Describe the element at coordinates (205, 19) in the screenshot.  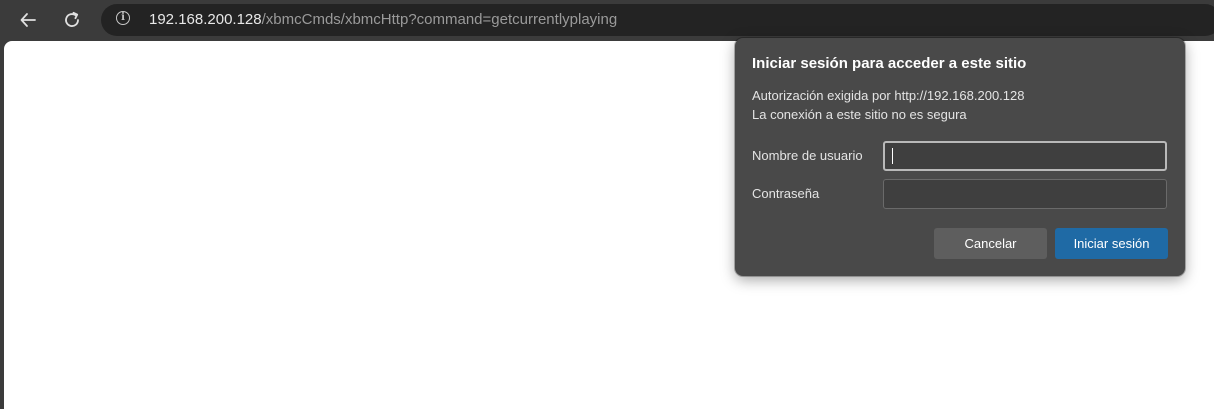
I see `url-host: 192.168.200.128` at that location.